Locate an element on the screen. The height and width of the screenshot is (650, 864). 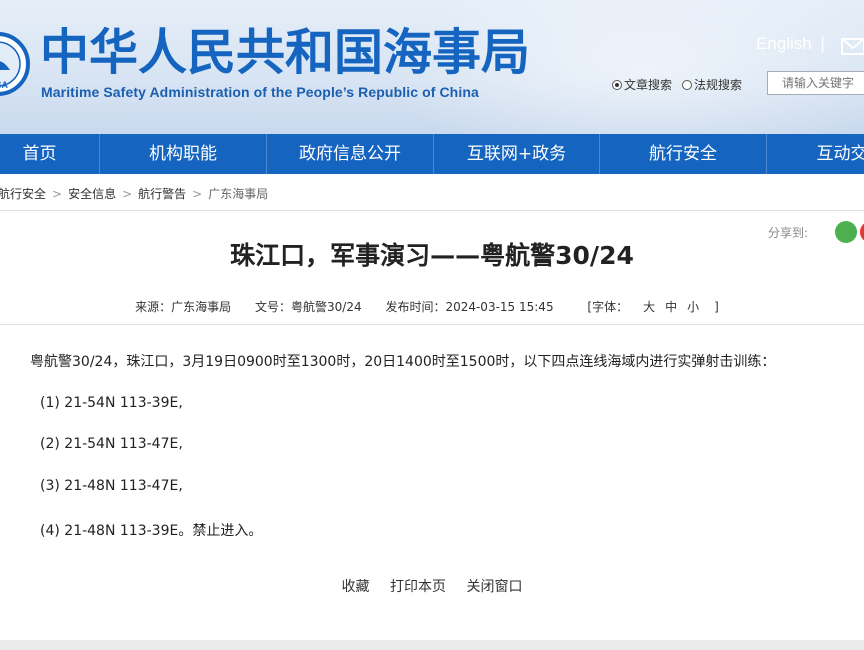
article-paragraph: (3) 21-48N 113-47E, is located at coordinates (111, 486).